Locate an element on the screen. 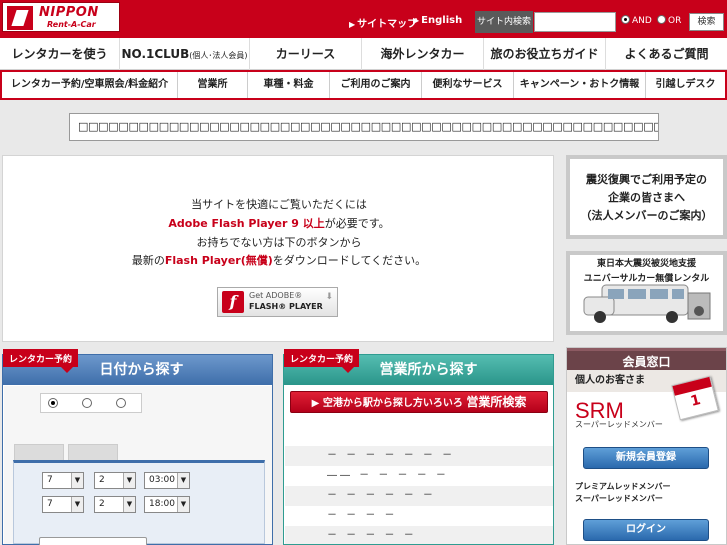 This screenshot has width=727, height=545. subnav-car-types: 車種・料金 is located at coordinates (289, 85).